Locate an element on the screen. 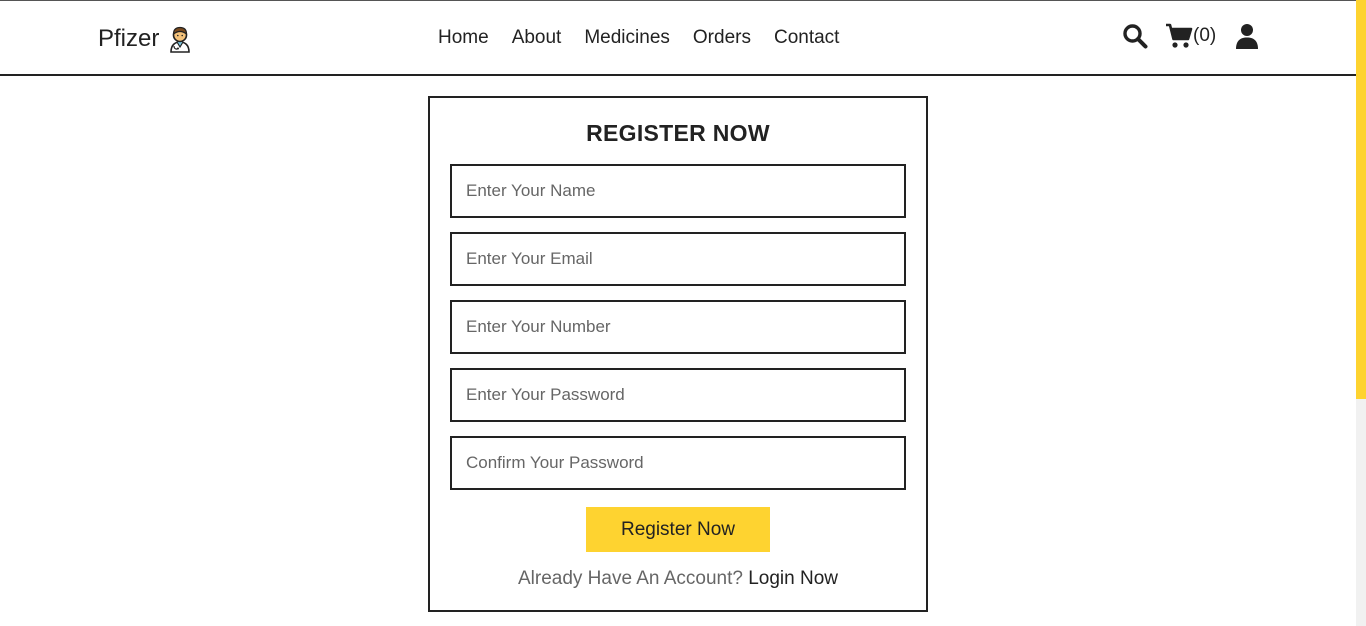 This screenshot has height=626, width=1366. page-scrollbar is located at coordinates (1361, 313).